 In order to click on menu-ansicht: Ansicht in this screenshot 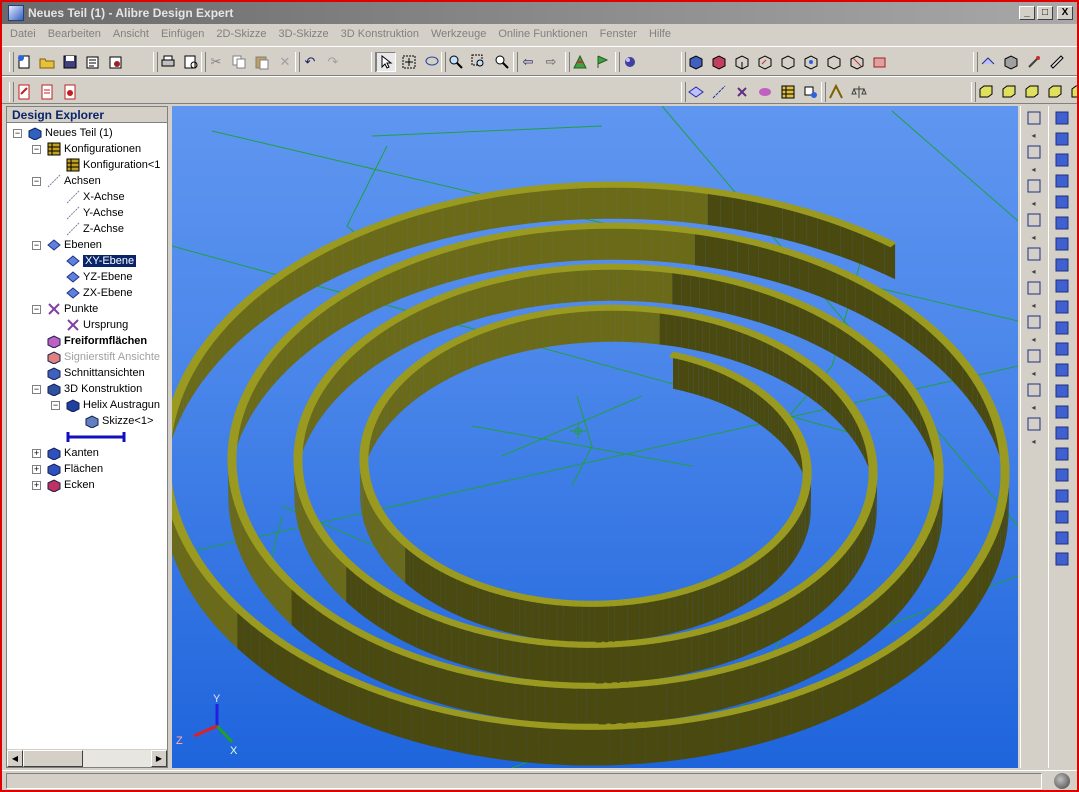, I will do `click(131, 34)`.